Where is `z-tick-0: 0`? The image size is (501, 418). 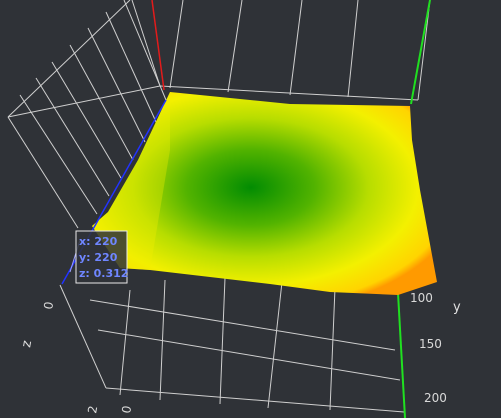
z-tick-0: 0 is located at coordinates (48, 306).